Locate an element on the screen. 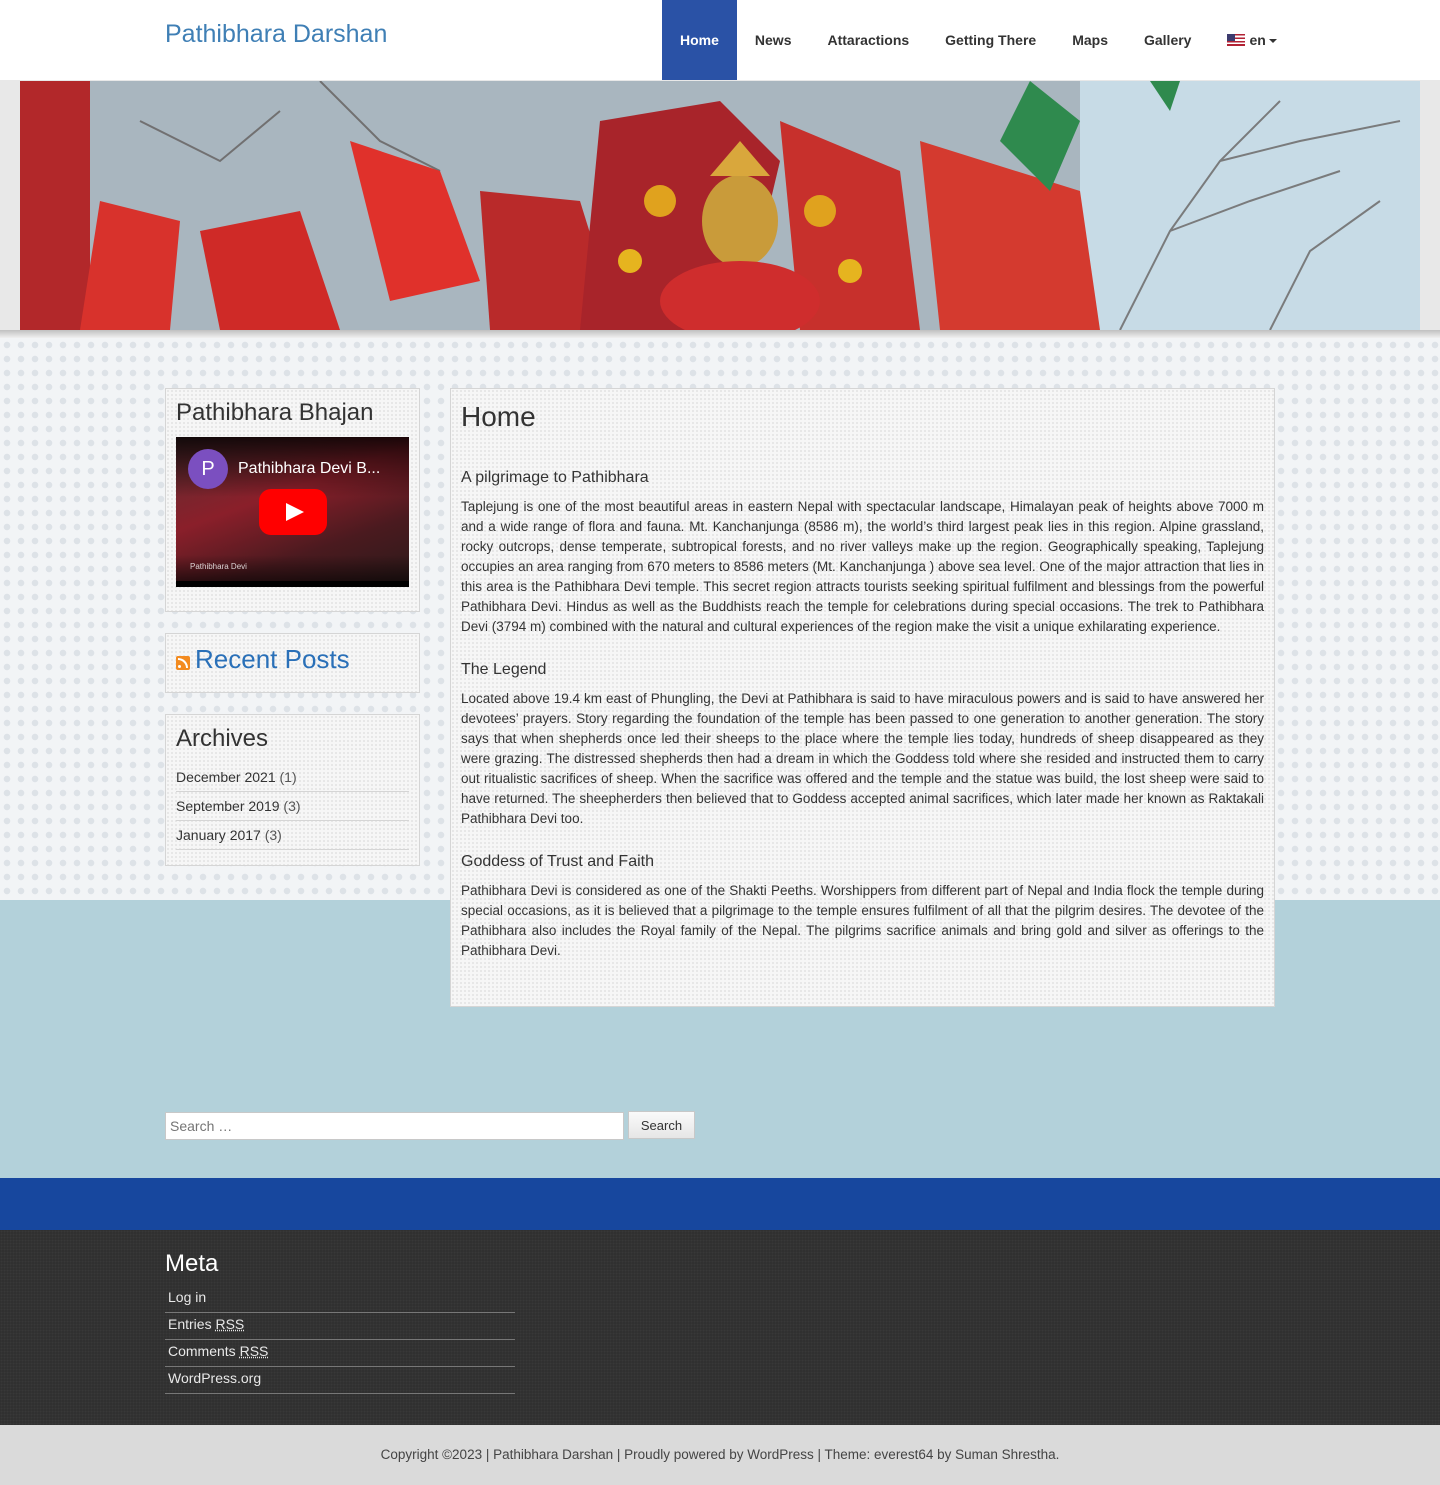 Image resolution: width=1440 pixels, height=1485 pixels. archive-item: January 2017 (3) is located at coordinates (292, 835).